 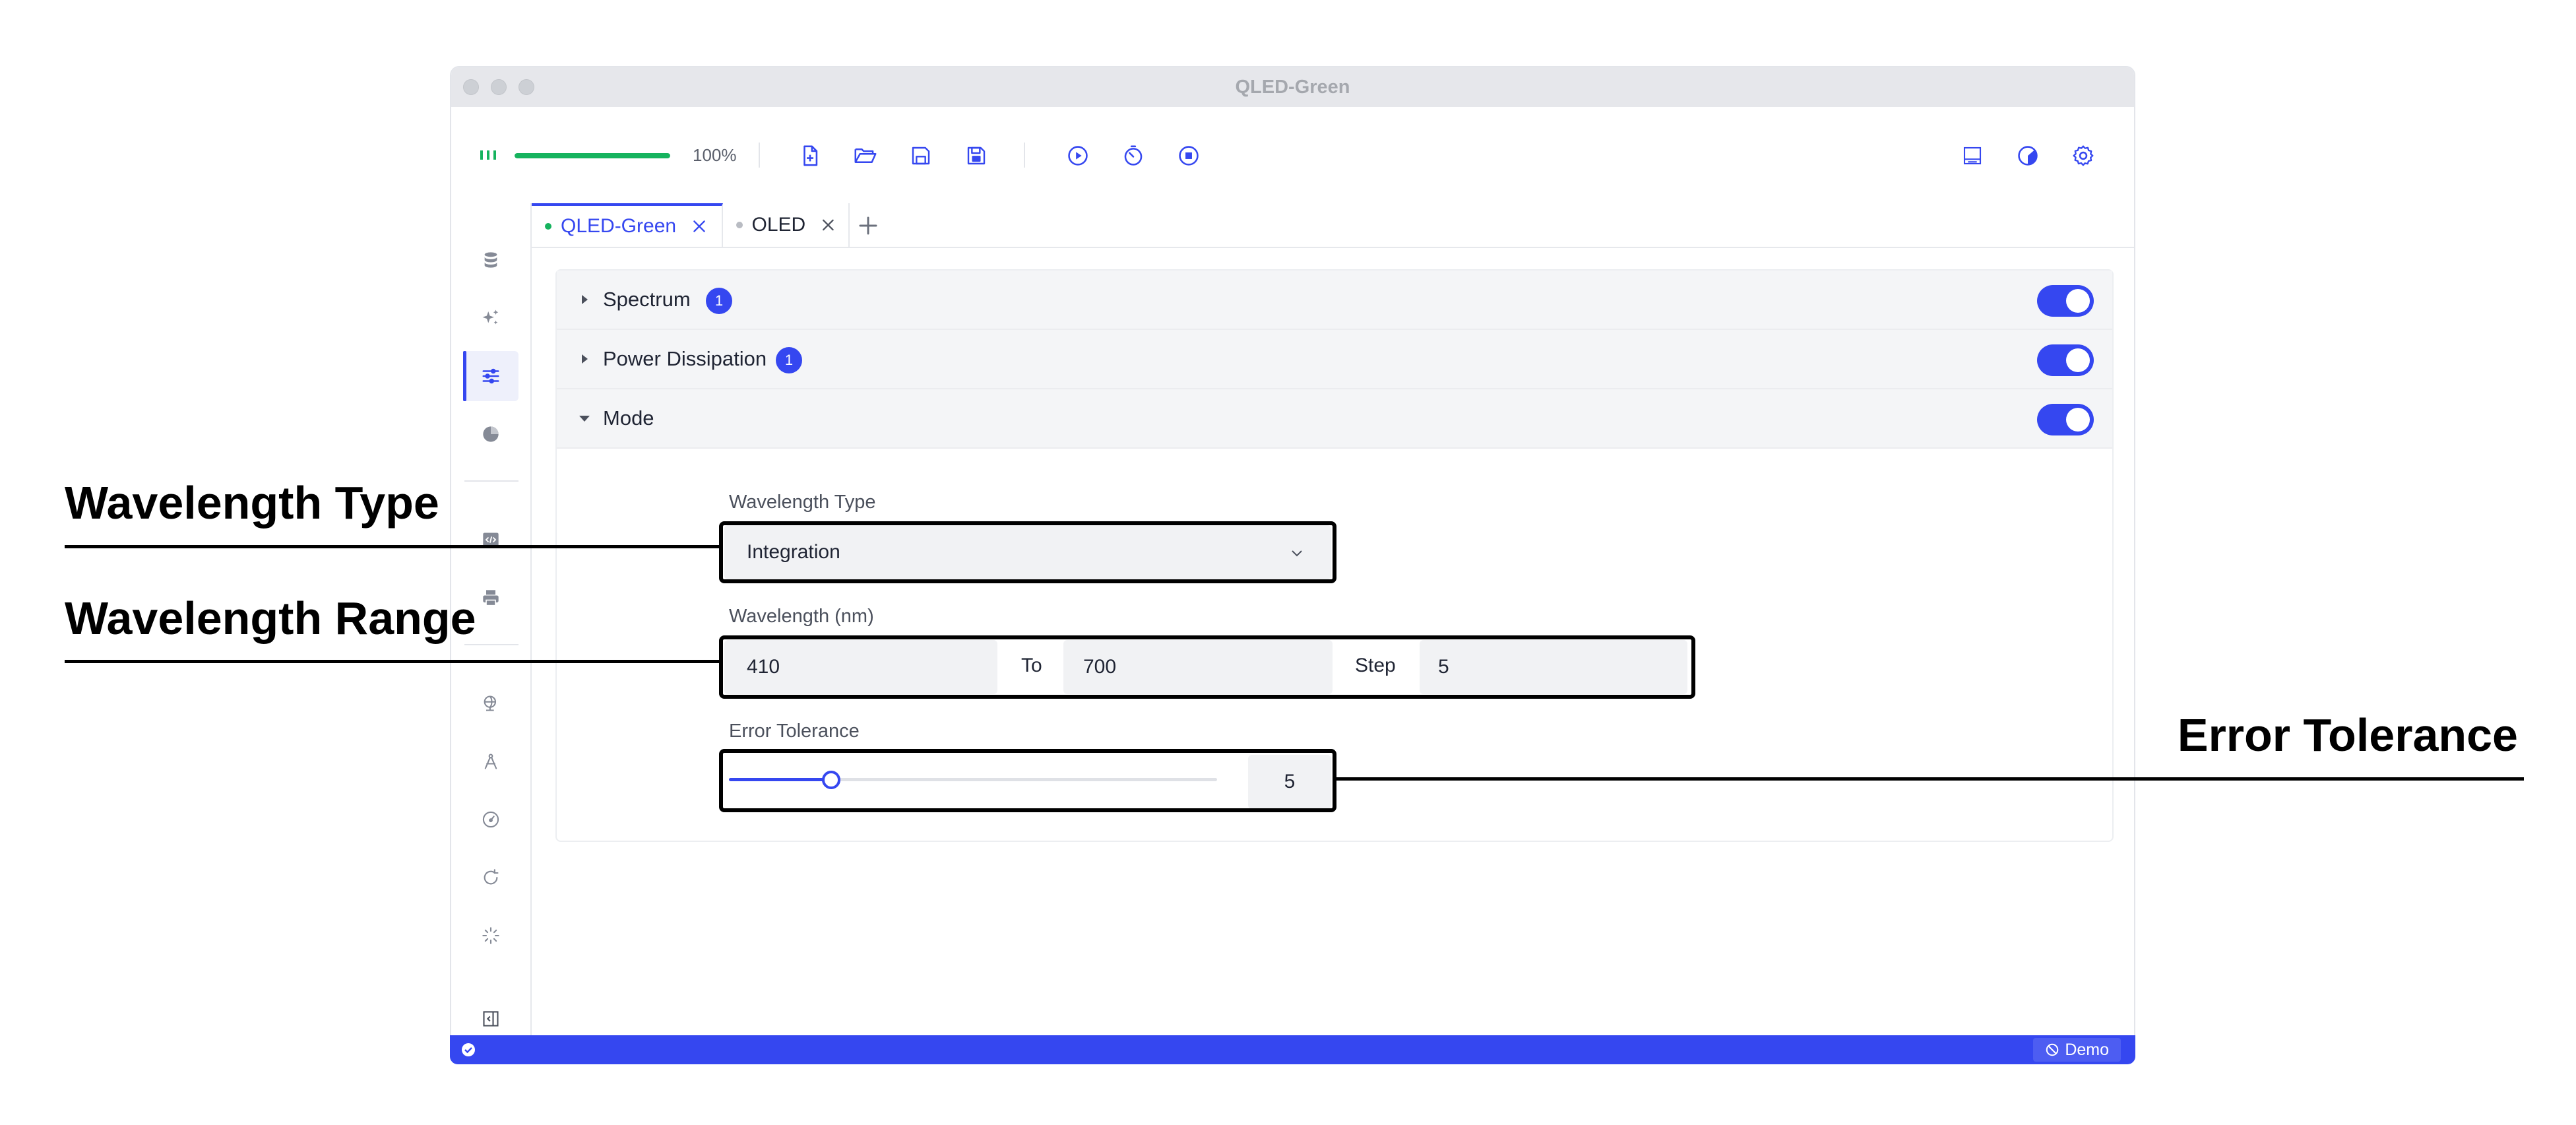 What do you see at coordinates (802, 502) in the screenshot?
I see `wavelength-type-label: Wavelength Type` at bounding box center [802, 502].